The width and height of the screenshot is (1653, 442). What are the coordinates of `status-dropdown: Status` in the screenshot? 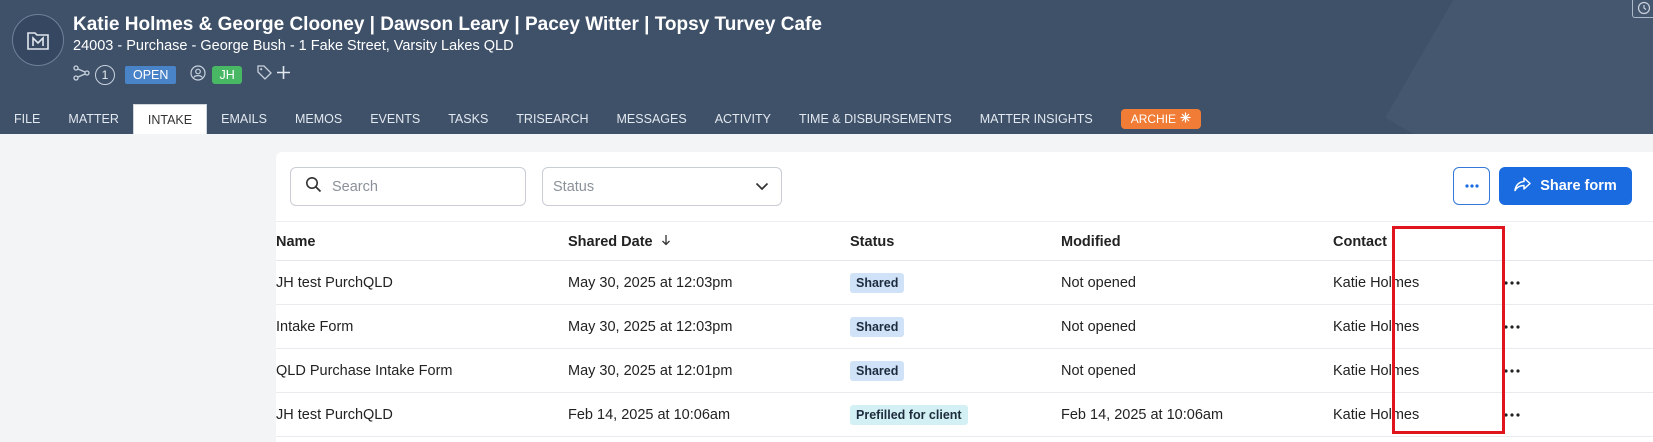 It's located at (662, 186).